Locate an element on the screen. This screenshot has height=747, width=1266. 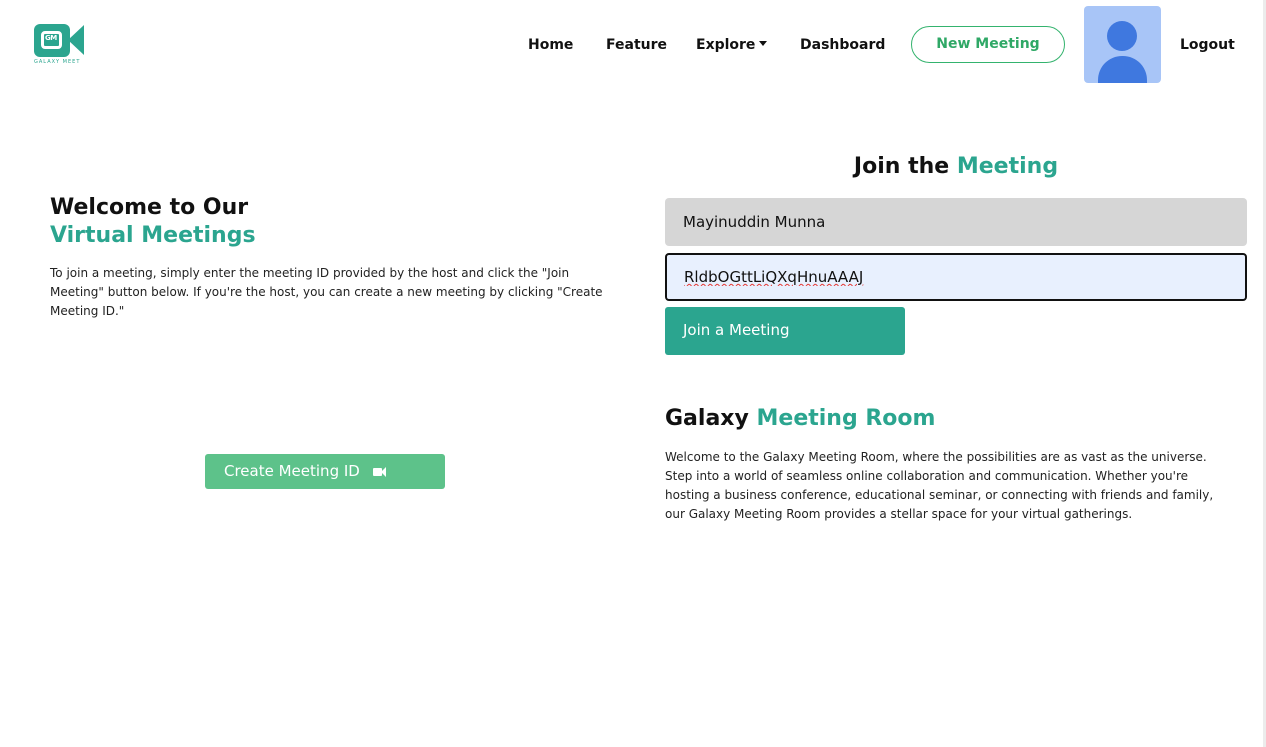
nav-explore-dropdown: Explore is located at coordinates (732, 45).